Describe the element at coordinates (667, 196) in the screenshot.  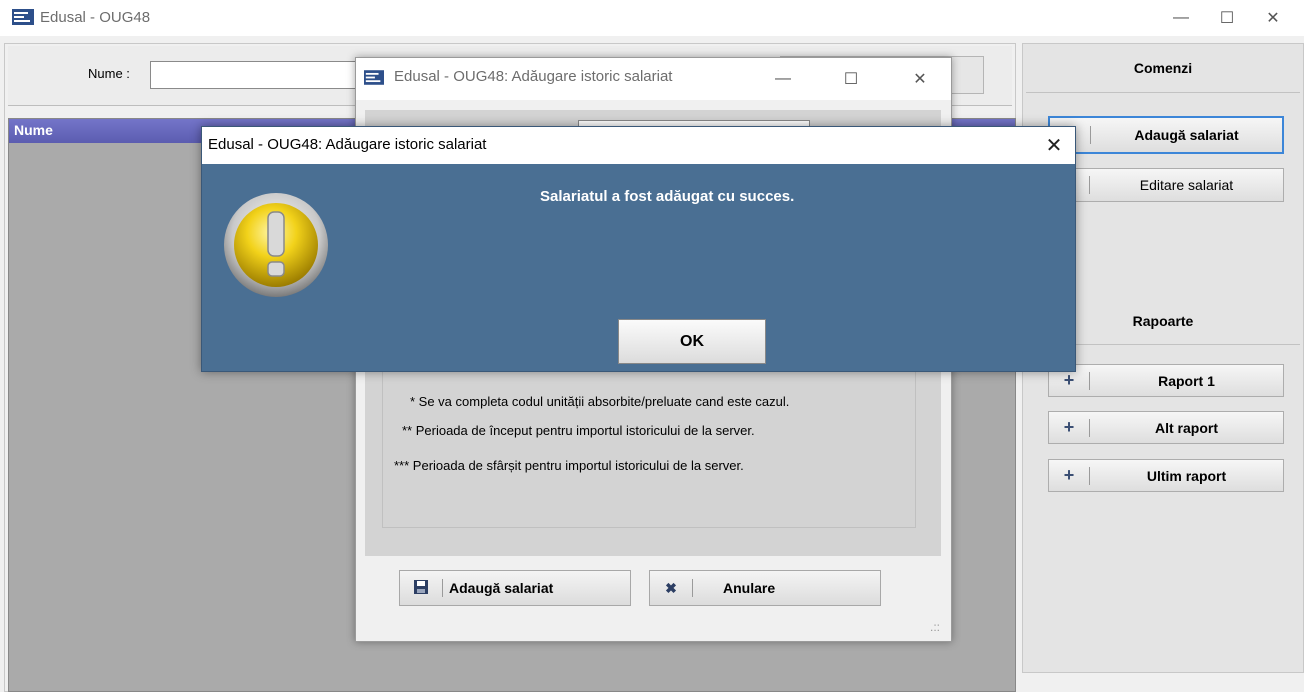
I see `message-text: Salariatul a fost adăugat cu succes.` at that location.